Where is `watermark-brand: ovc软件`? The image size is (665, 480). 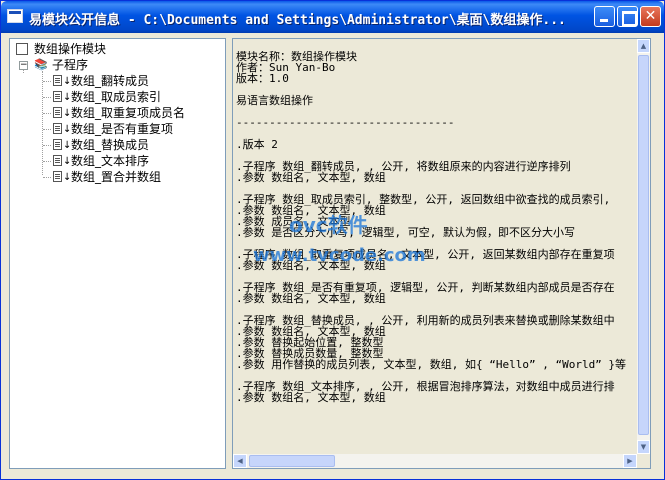 watermark-brand: ovc软件 is located at coordinates (328, 225).